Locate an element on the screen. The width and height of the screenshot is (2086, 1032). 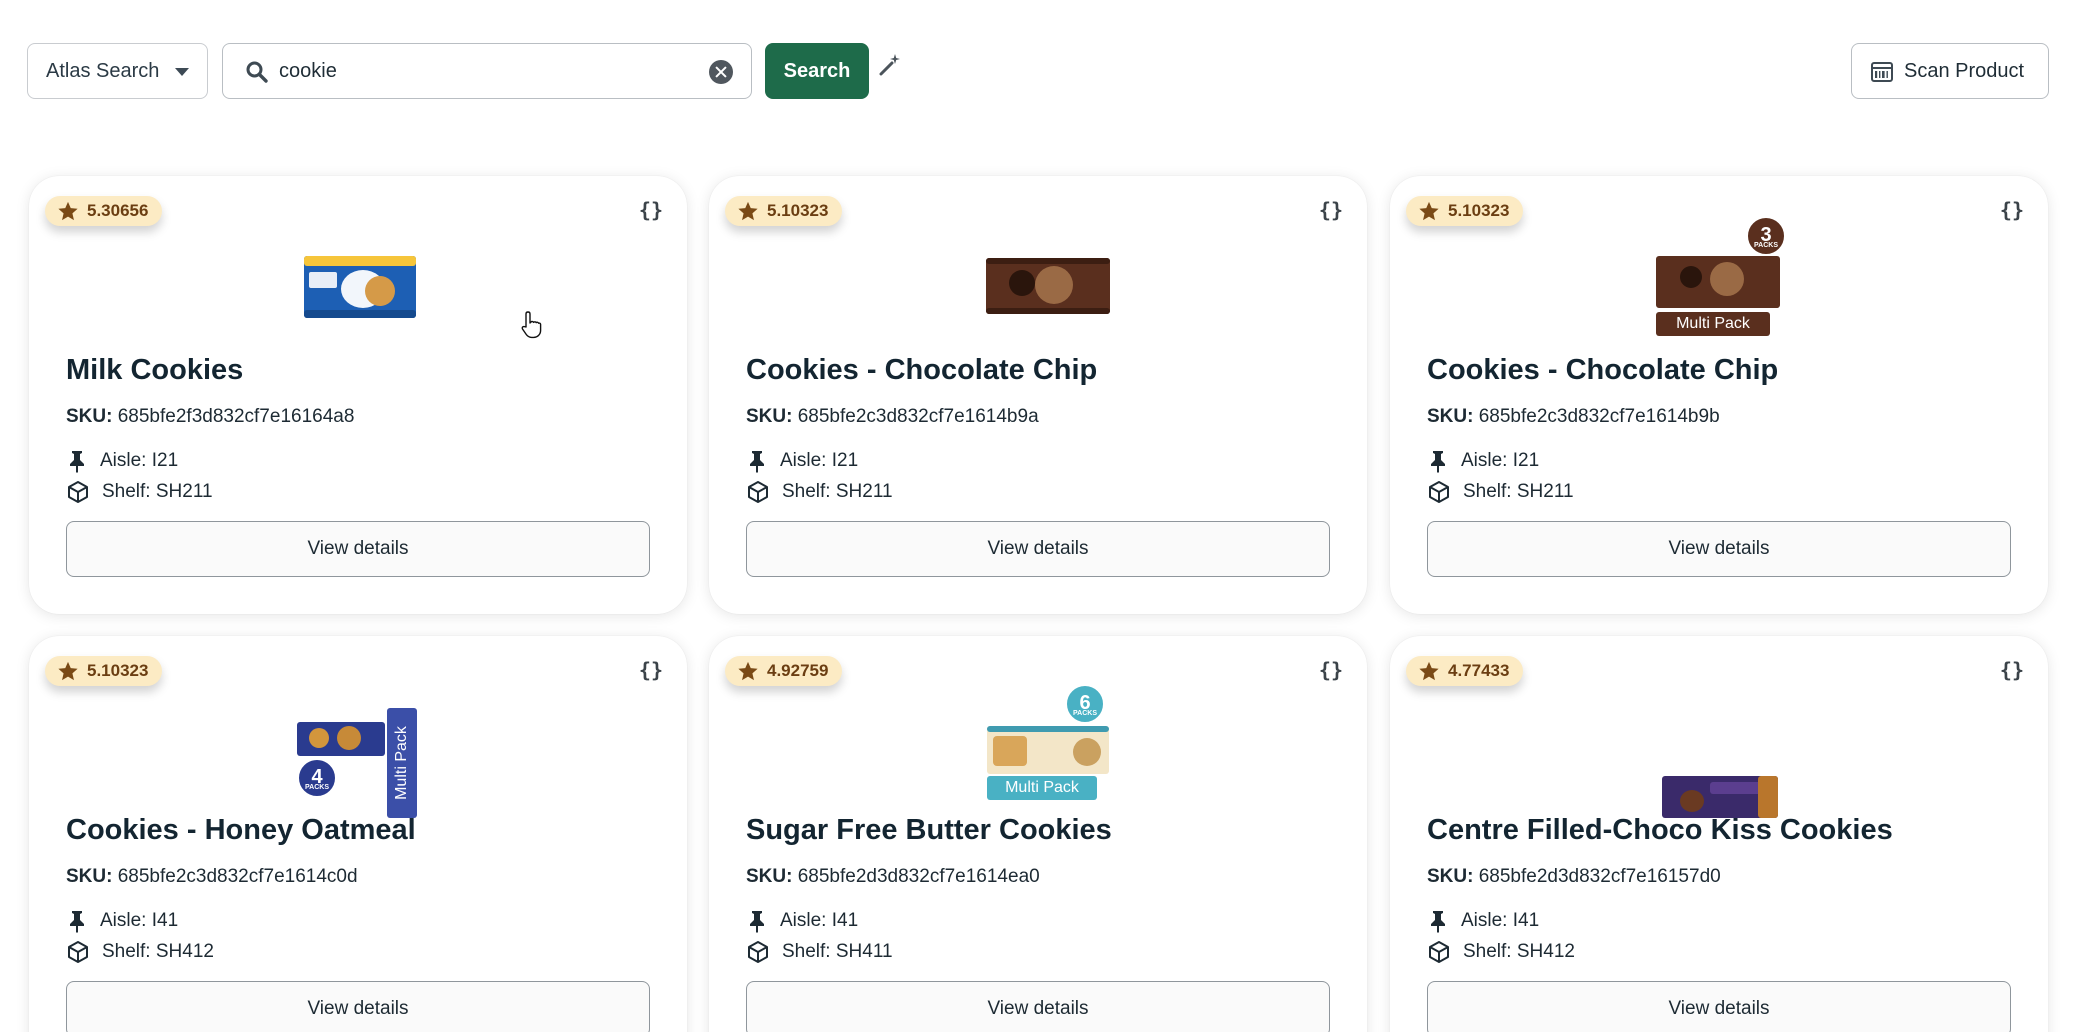
product-sku: SKU: 685bfe2c3d832cf7e1614b9a is located at coordinates (892, 417).